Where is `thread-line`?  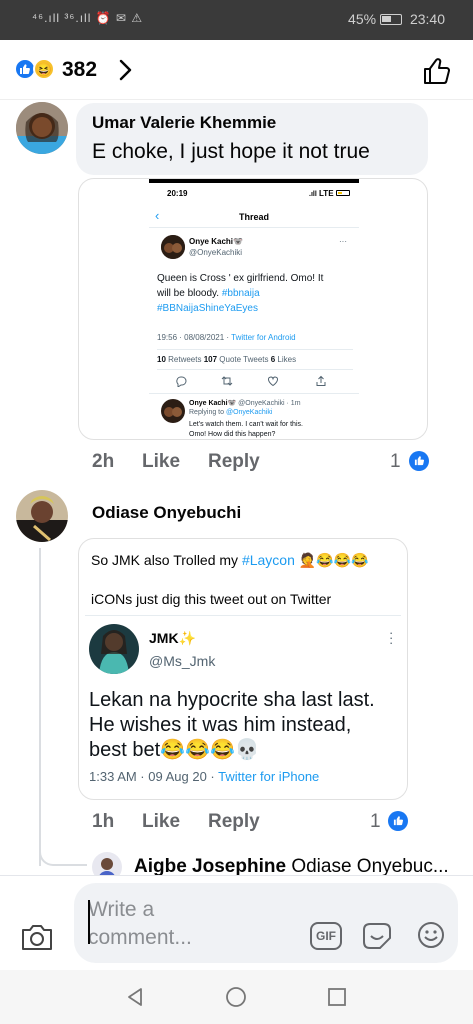 thread-line is located at coordinates (40, 707).